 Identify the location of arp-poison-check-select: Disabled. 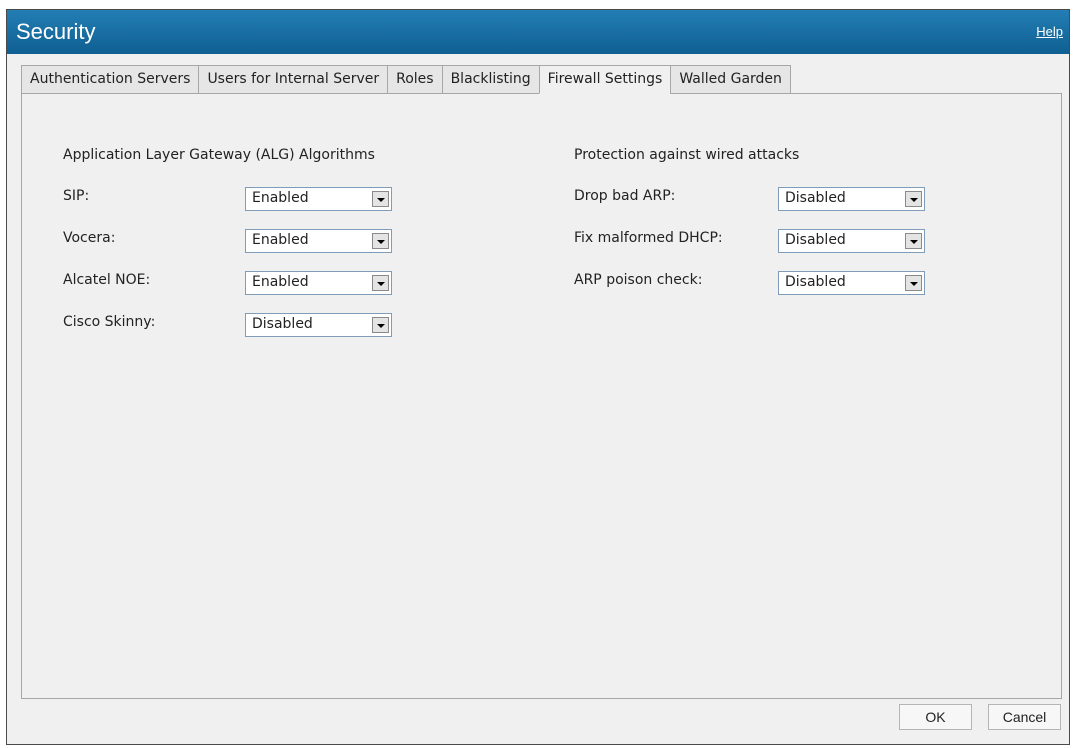
(851, 283).